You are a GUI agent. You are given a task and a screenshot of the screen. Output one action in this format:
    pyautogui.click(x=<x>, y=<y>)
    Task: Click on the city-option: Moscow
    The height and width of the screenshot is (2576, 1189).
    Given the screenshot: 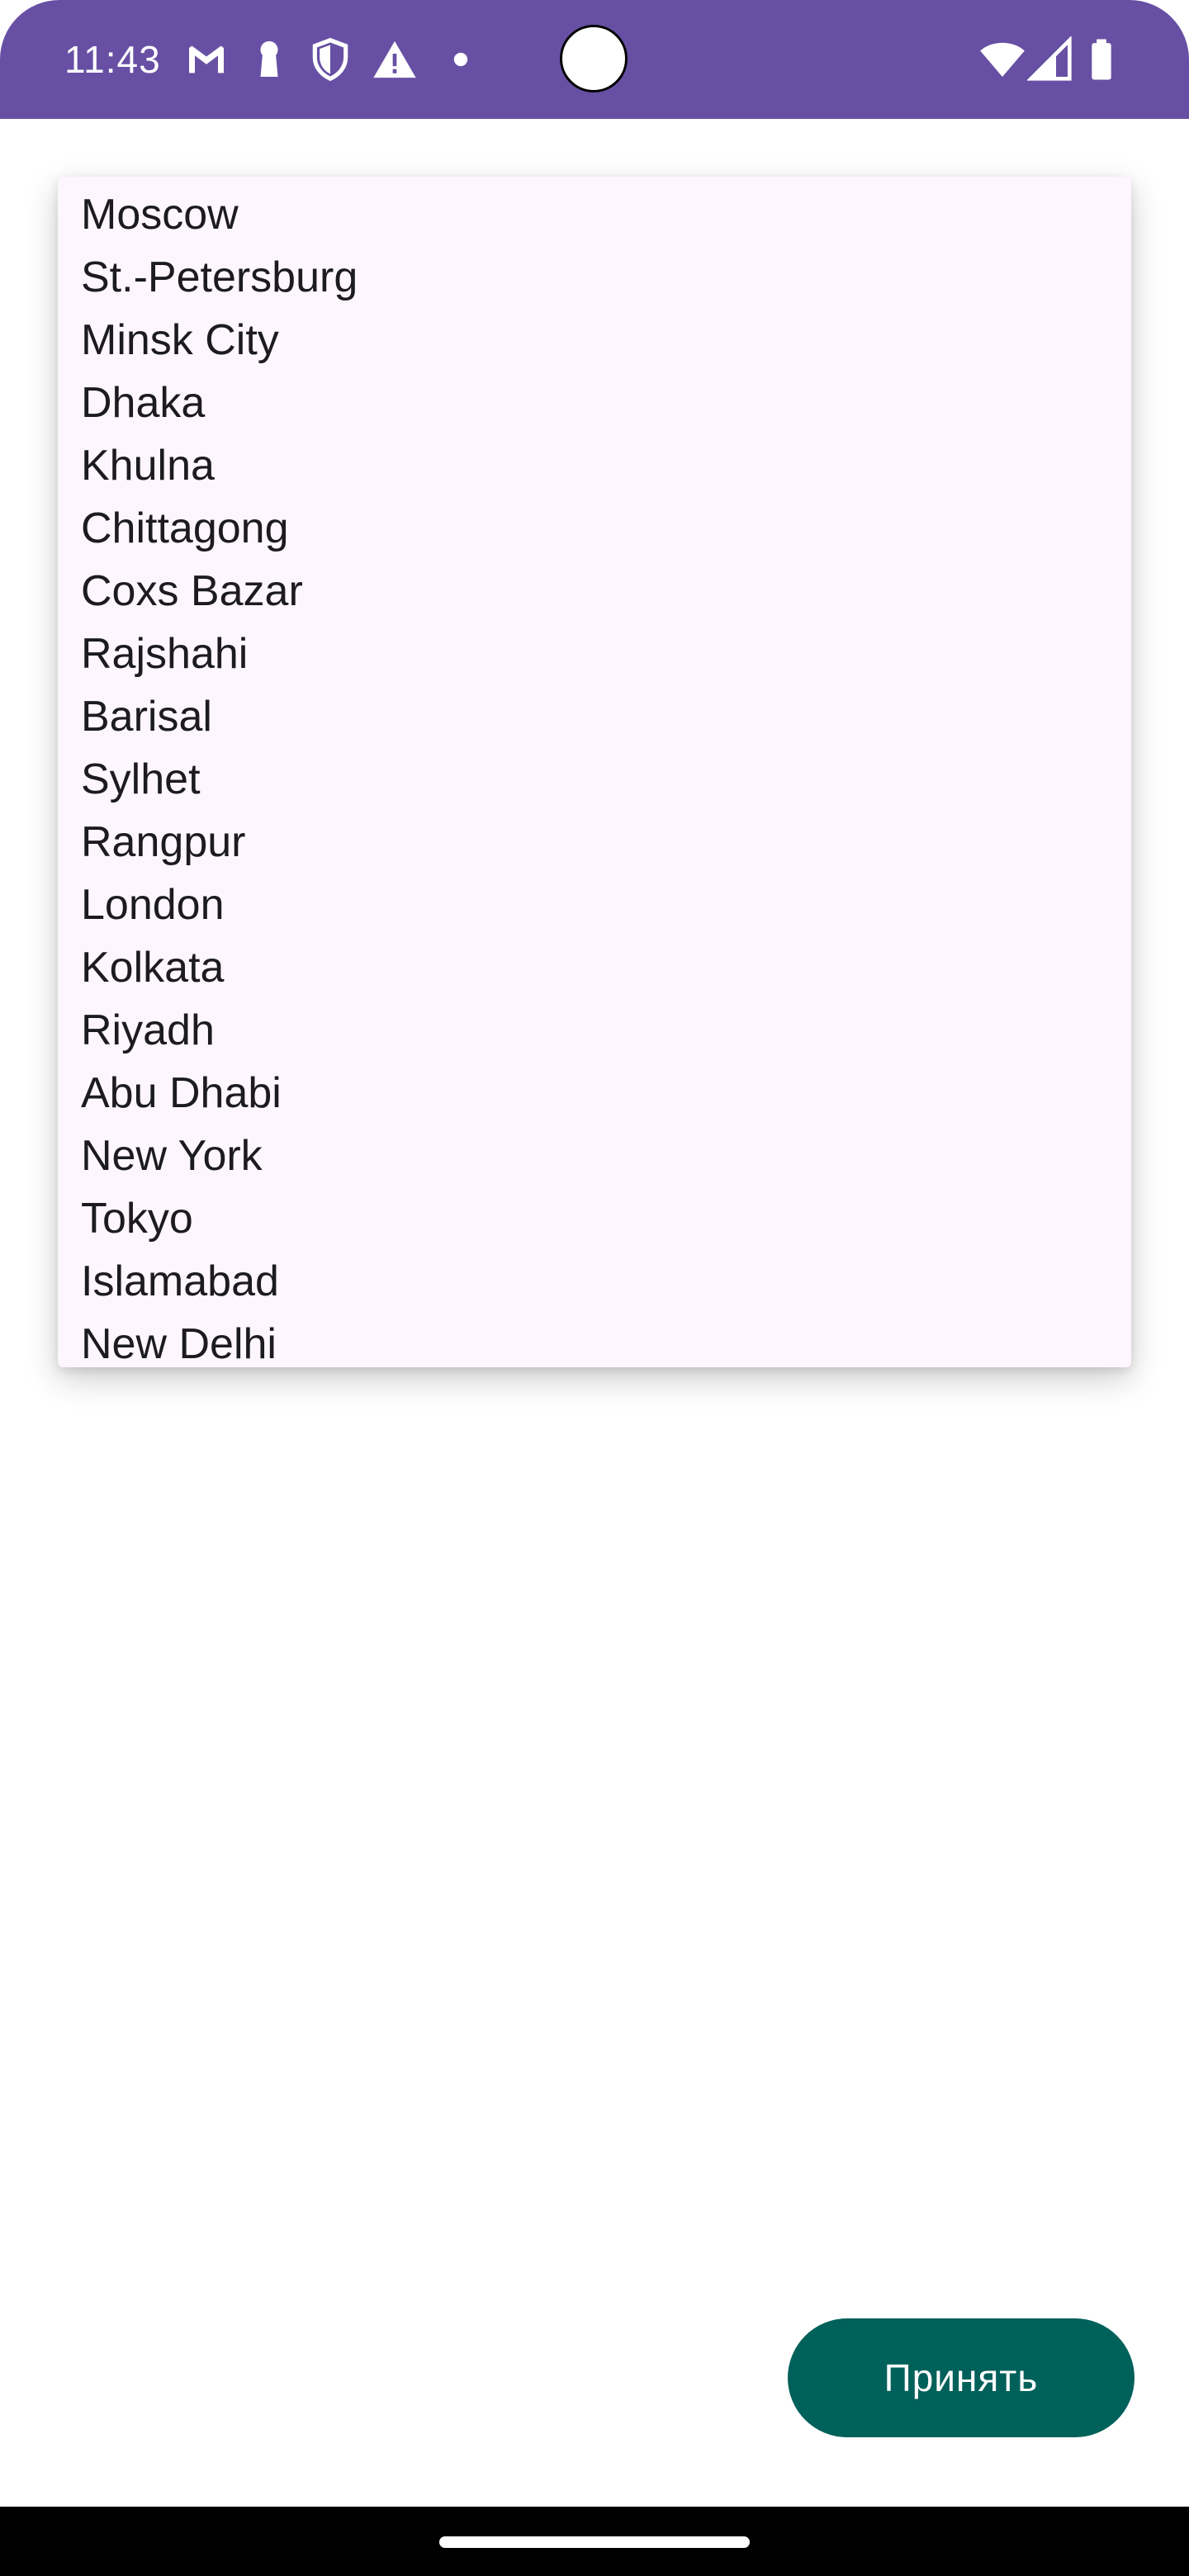 What is the action you would take?
    pyautogui.click(x=594, y=214)
    